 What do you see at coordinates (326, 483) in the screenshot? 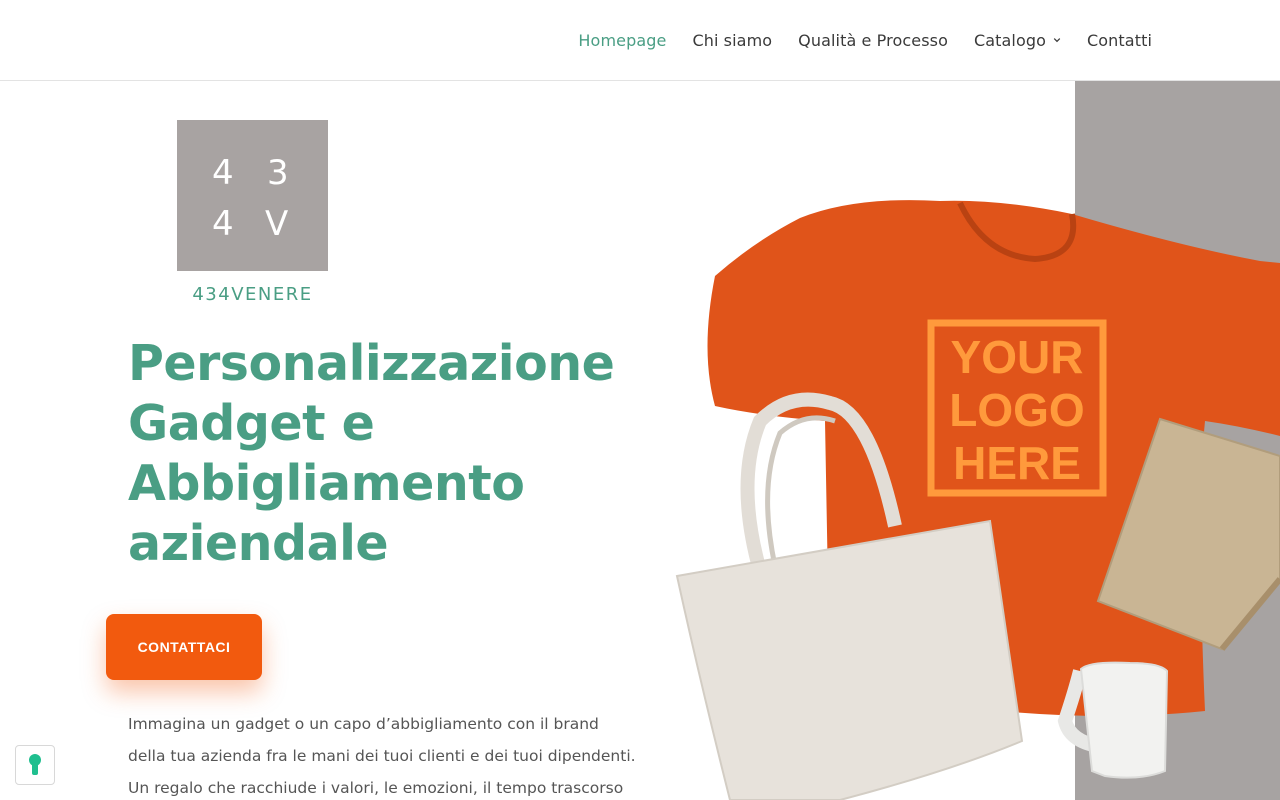
I see `headline-line-3: Abbigliamento` at bounding box center [326, 483].